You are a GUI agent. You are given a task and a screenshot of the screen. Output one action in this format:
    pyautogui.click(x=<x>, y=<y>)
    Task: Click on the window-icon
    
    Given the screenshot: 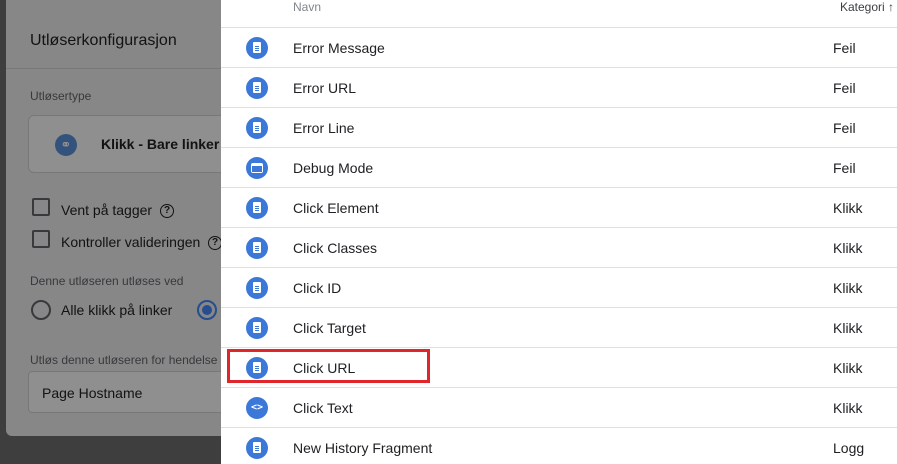 What is the action you would take?
    pyautogui.click(x=257, y=168)
    